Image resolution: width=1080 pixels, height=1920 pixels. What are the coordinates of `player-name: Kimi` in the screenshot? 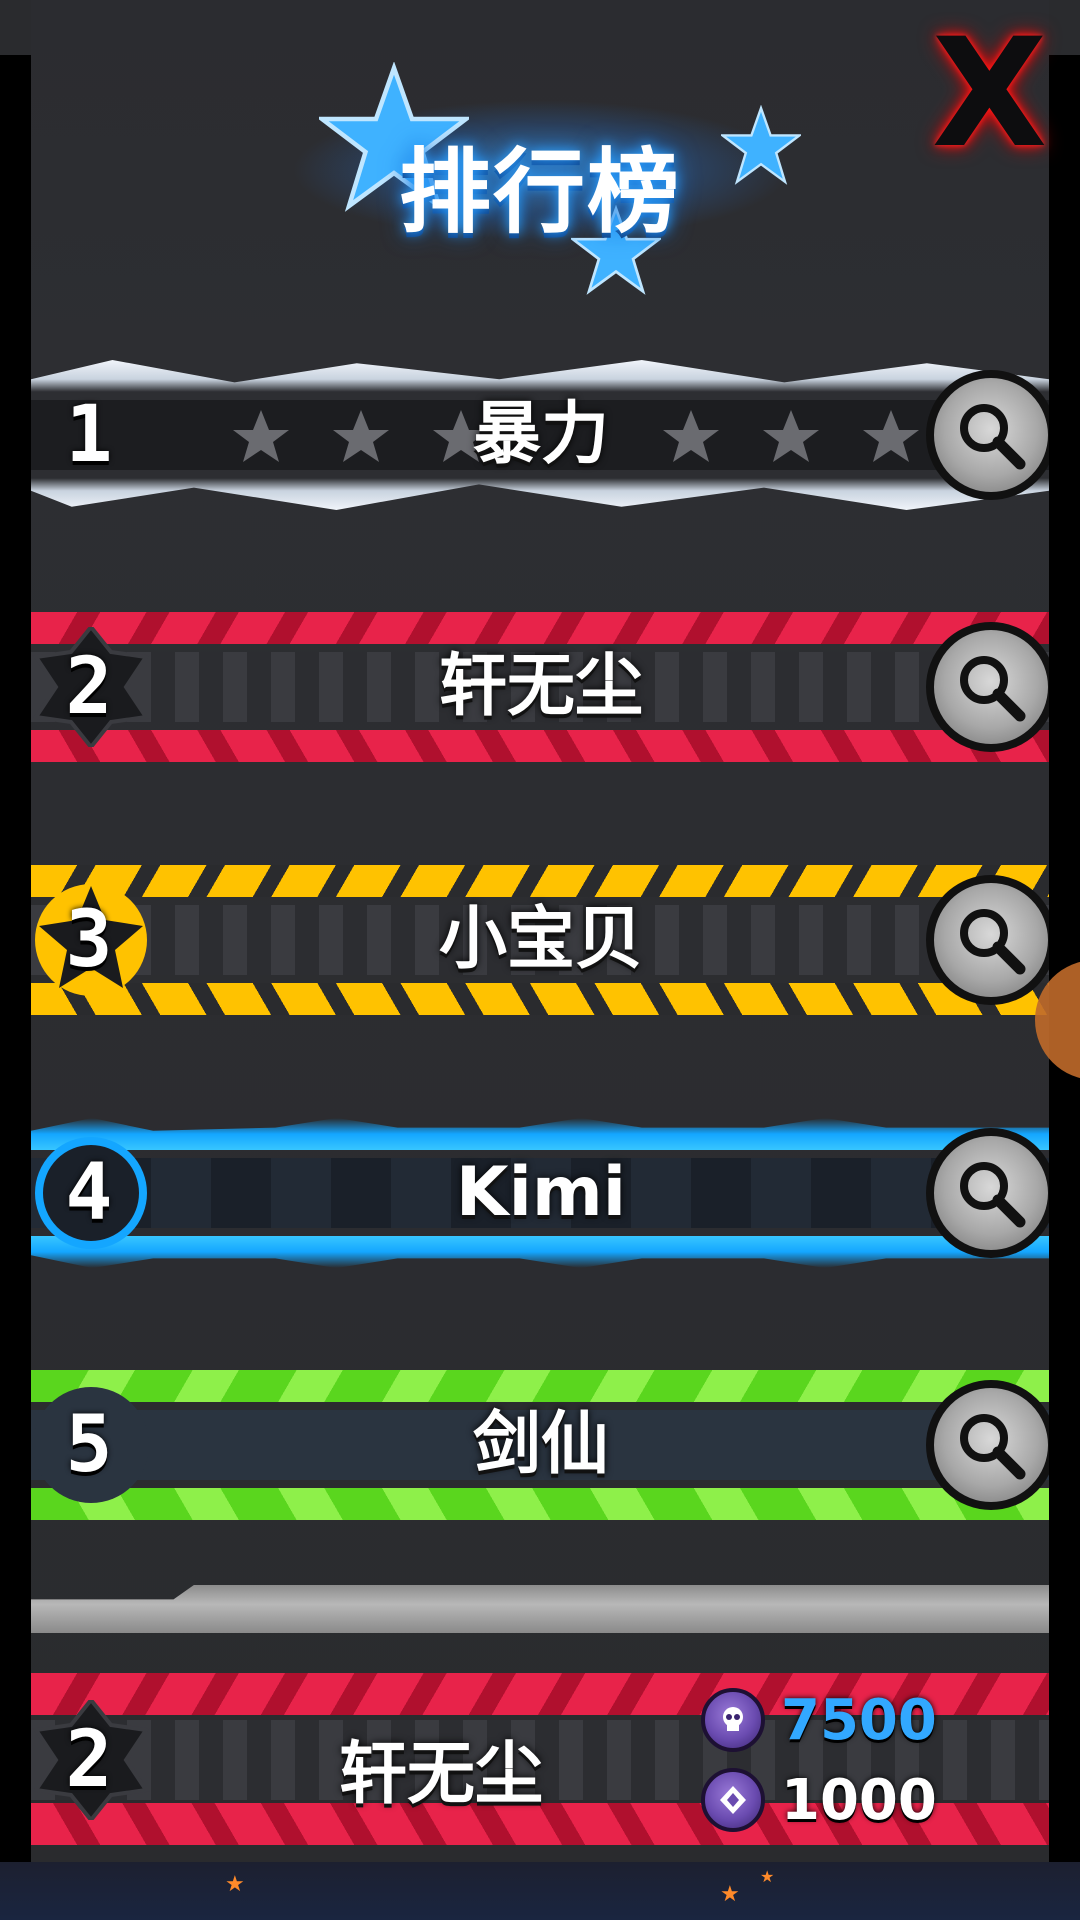 It's located at (541, 1192).